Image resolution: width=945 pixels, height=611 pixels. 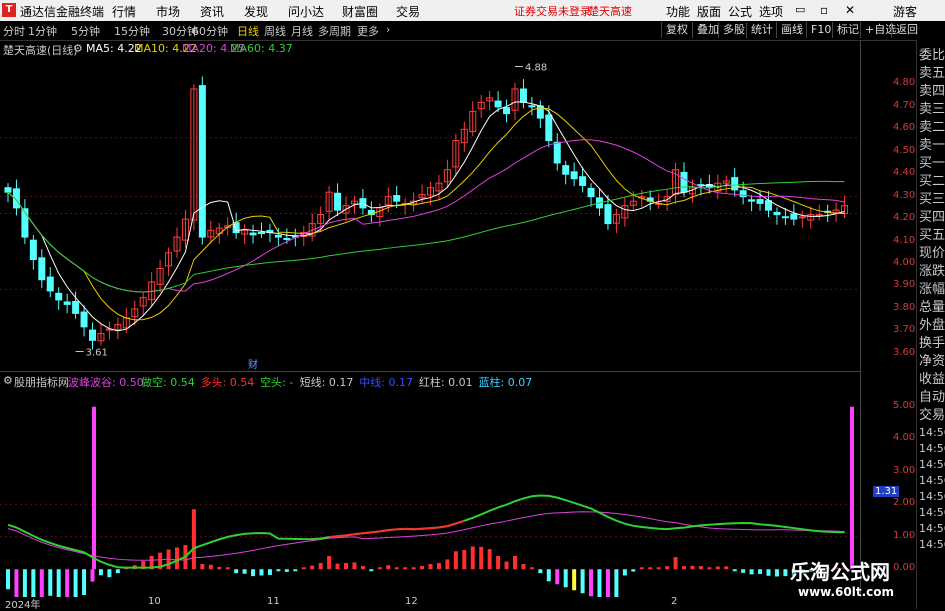 What do you see at coordinates (932, 125) in the screenshot?
I see `side-panel-item: 卖二` at bounding box center [932, 125].